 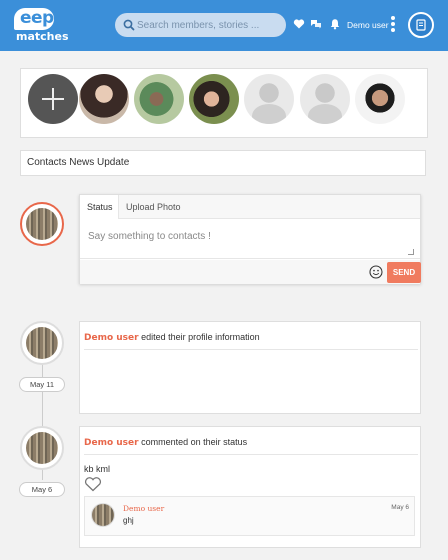 I want to click on search-input, so click(x=207, y=25).